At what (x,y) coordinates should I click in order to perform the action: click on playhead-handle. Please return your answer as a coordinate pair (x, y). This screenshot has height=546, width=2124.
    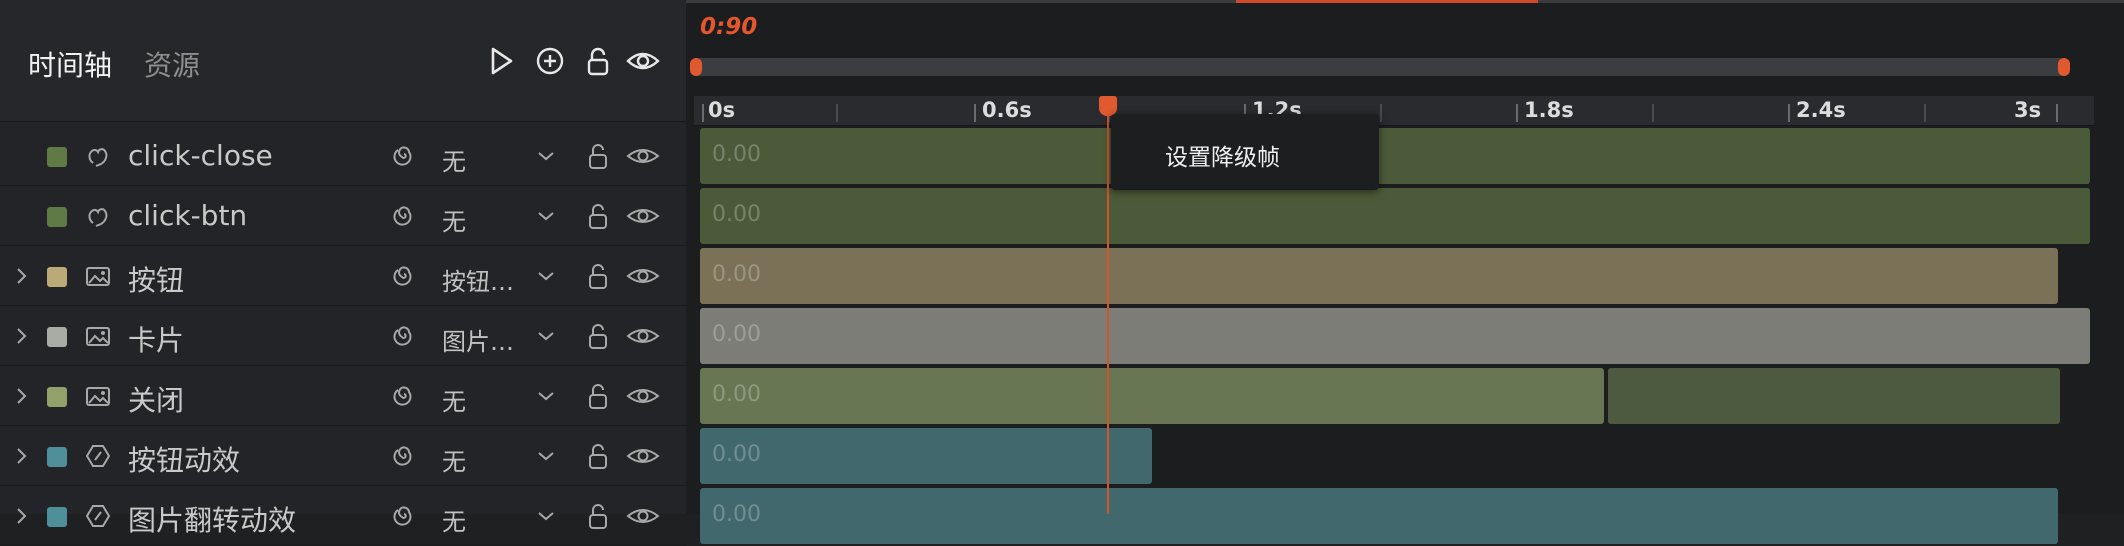
    Looking at the image, I should click on (1108, 106).